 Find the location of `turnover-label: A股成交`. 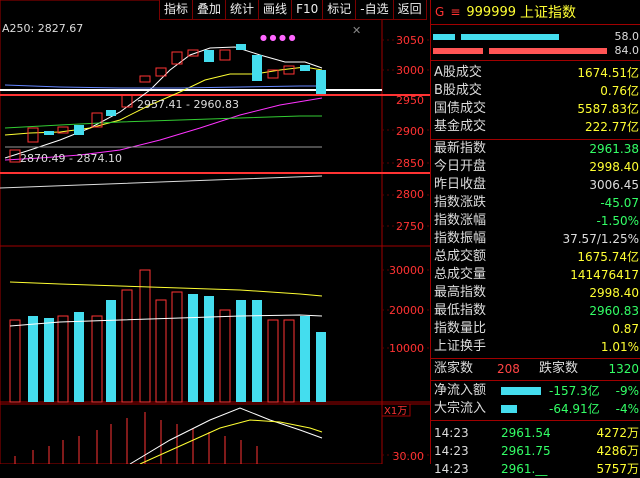

turnover-label: A股成交 is located at coordinates (458, 72).